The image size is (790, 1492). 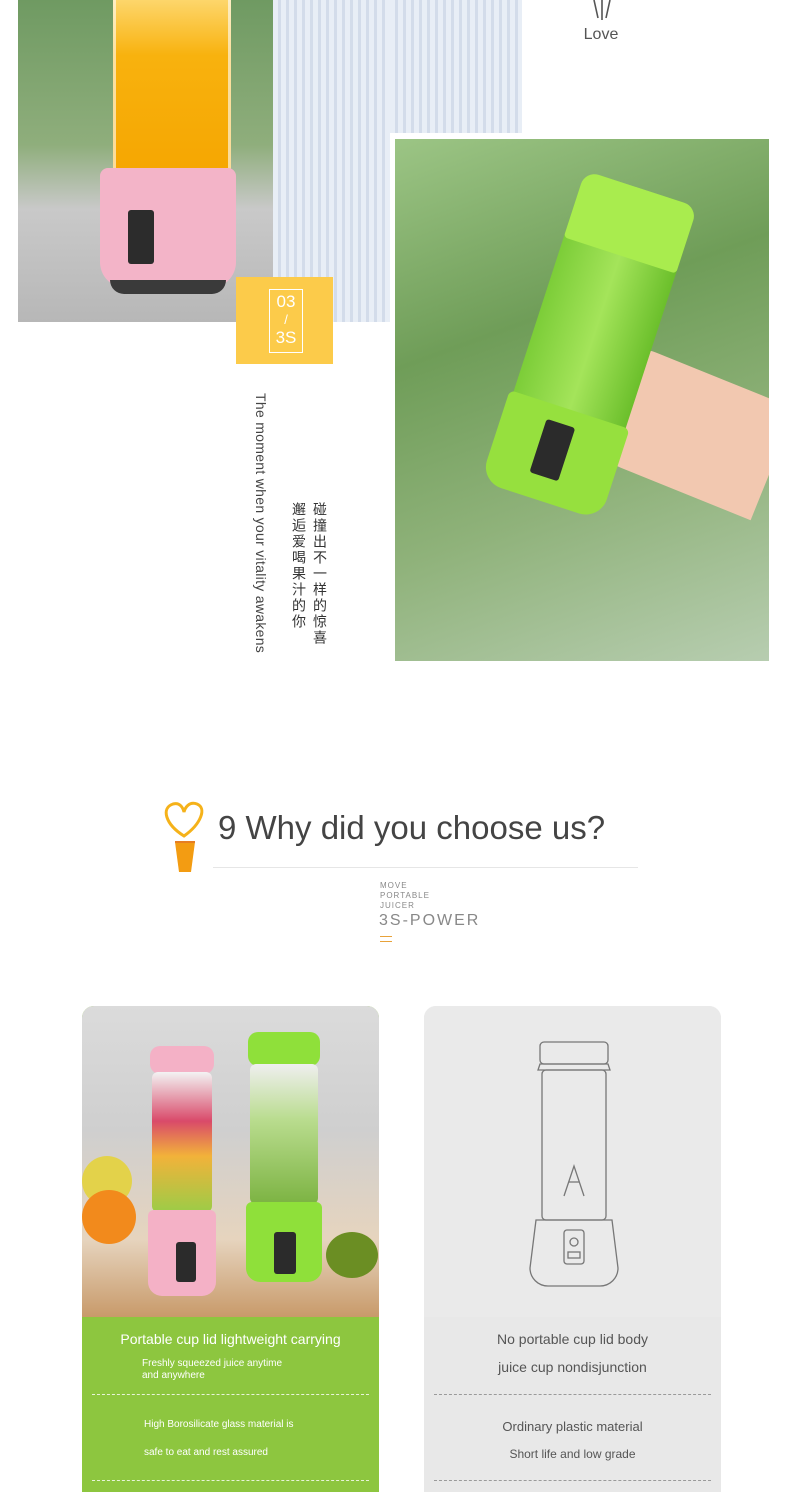 What do you see at coordinates (172, 94) in the screenshot?
I see `orange-juice-cup` at bounding box center [172, 94].